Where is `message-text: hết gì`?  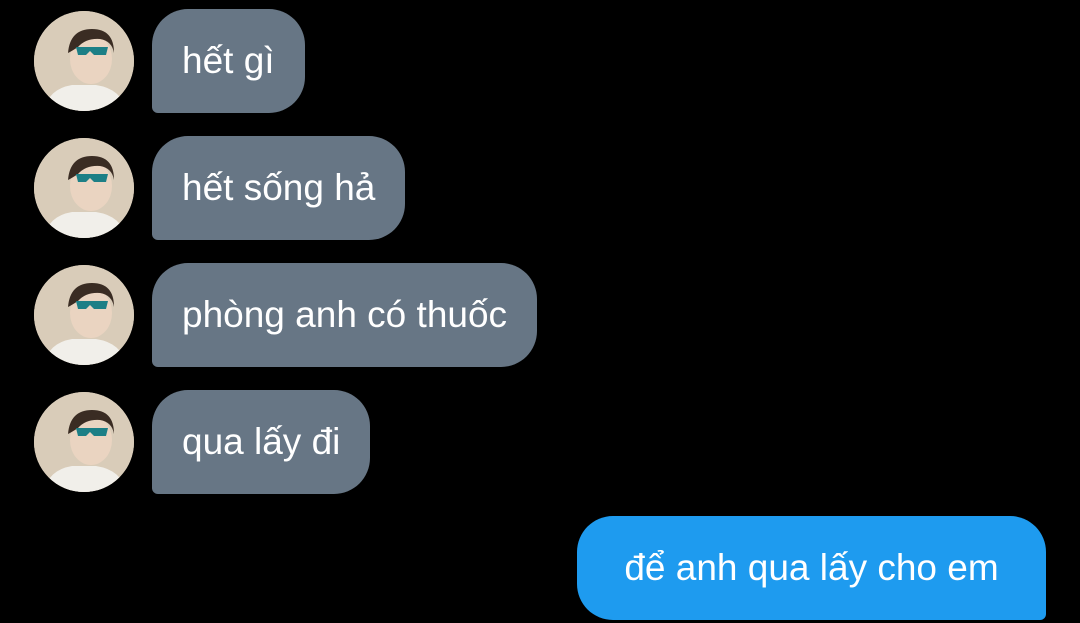
message-text: hết gì is located at coordinates (228, 60).